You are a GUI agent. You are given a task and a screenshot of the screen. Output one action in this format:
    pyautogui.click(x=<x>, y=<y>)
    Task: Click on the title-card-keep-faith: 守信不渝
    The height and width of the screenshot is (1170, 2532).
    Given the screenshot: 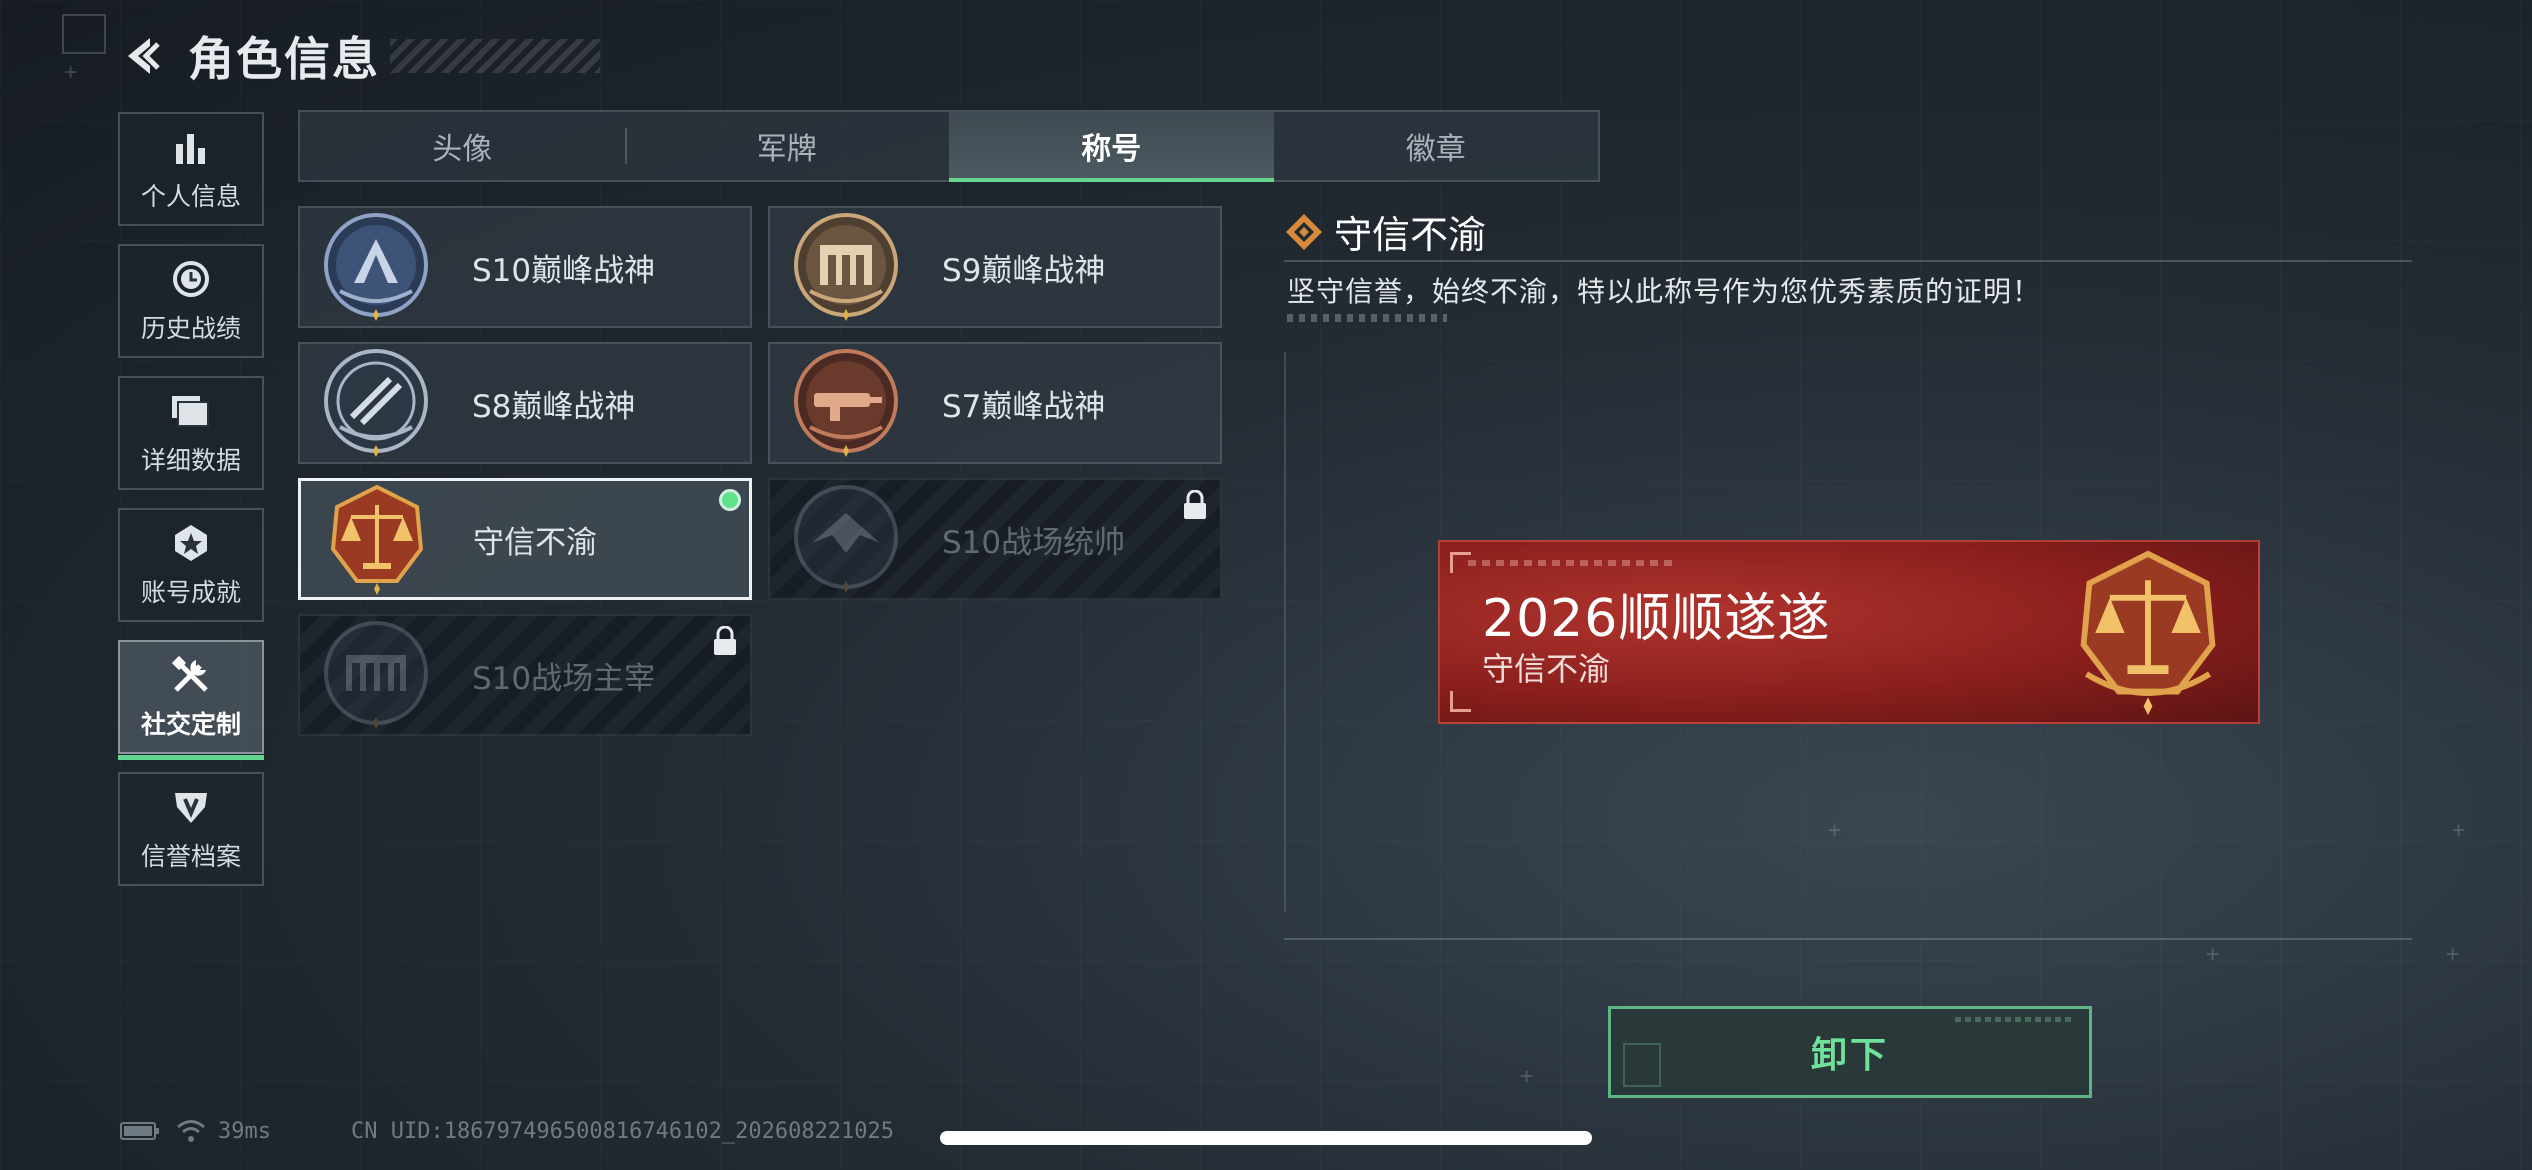 What is the action you would take?
    pyautogui.click(x=525, y=539)
    